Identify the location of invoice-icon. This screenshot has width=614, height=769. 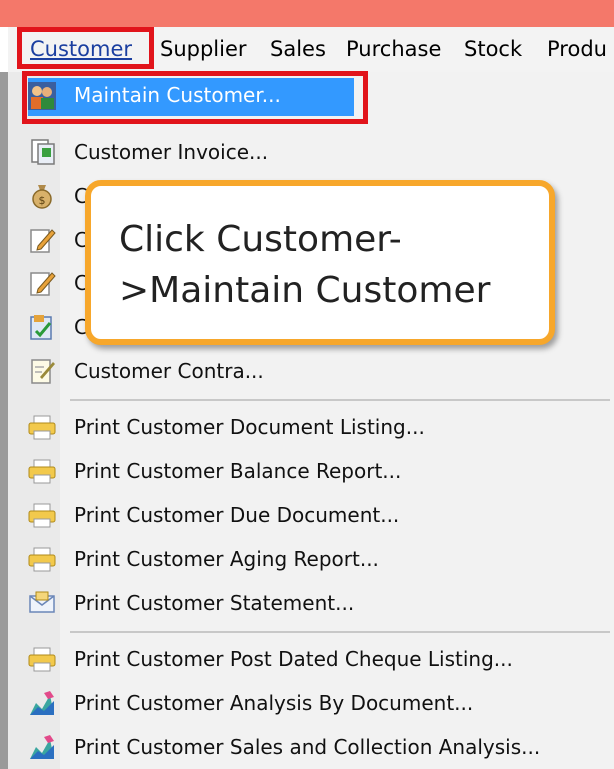
(42, 152).